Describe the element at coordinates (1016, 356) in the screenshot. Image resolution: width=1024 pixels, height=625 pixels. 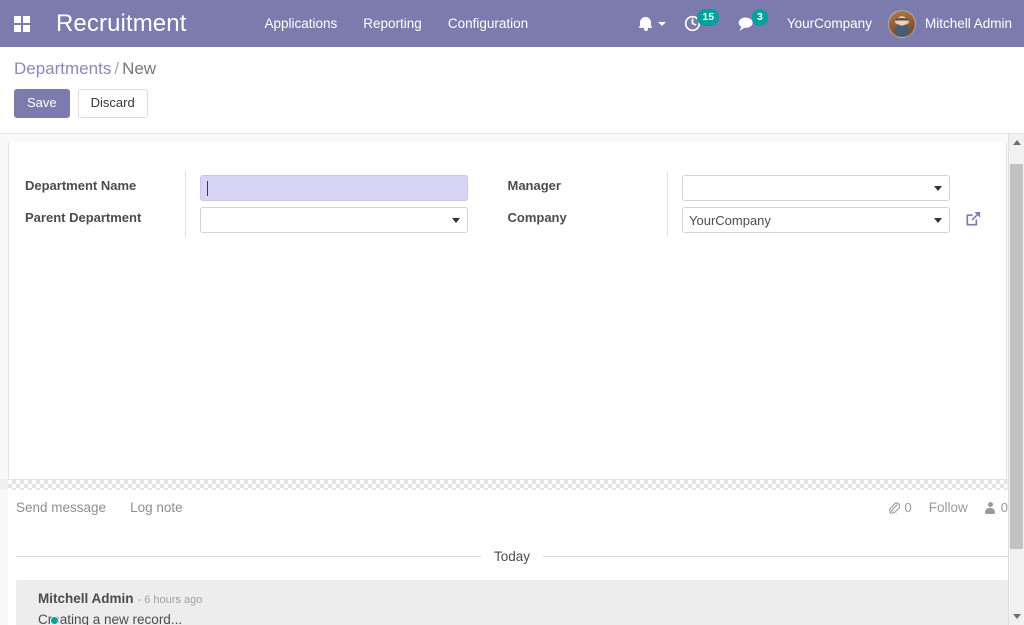
I see `scrollbar-thumb` at that location.